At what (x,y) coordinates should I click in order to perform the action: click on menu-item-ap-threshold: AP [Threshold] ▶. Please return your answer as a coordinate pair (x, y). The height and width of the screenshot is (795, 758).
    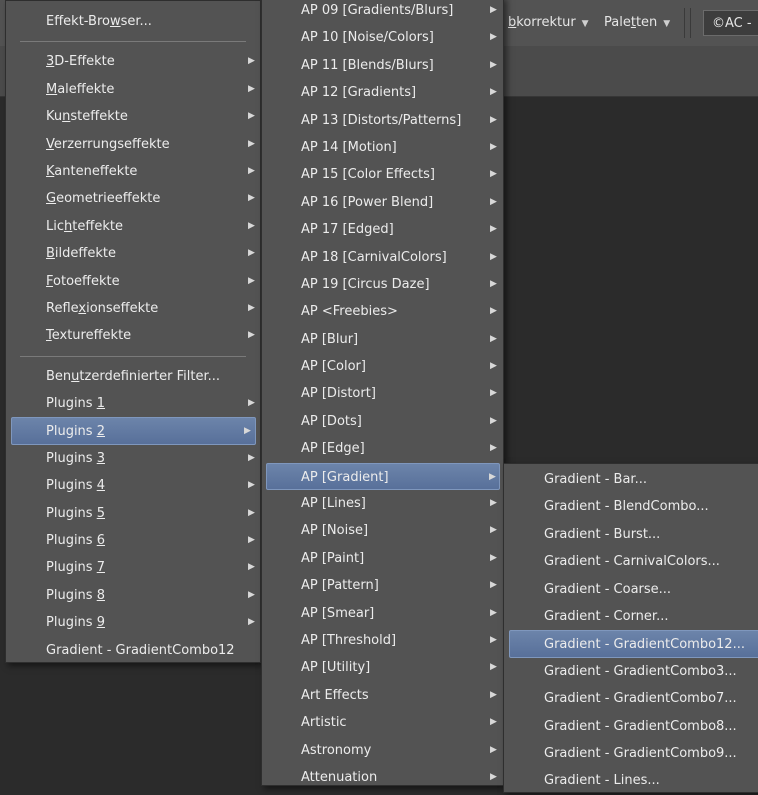
    Looking at the image, I should click on (382, 640).